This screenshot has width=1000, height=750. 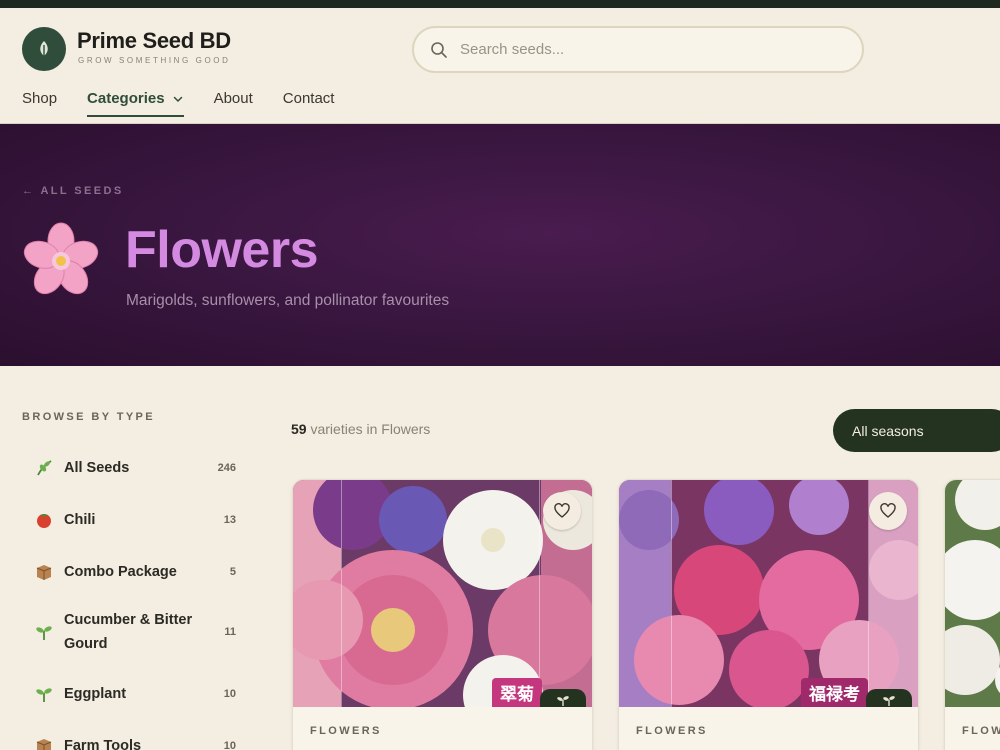 What do you see at coordinates (308, 98) in the screenshot?
I see `nav-contact-label: Contact` at bounding box center [308, 98].